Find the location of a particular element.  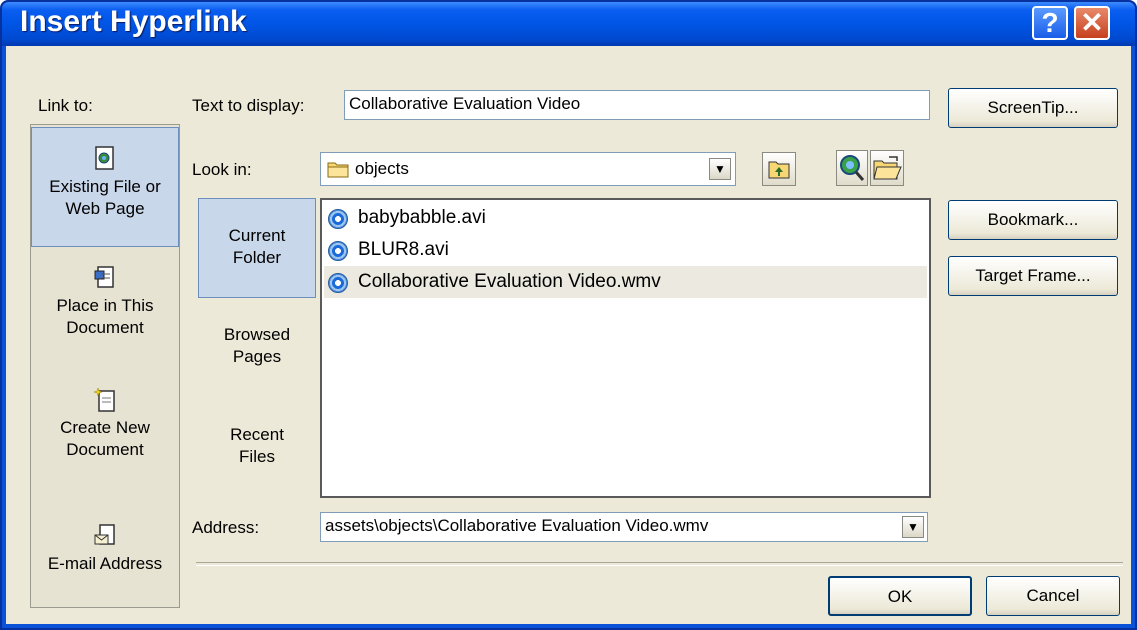

separator is located at coordinates (659, 564).